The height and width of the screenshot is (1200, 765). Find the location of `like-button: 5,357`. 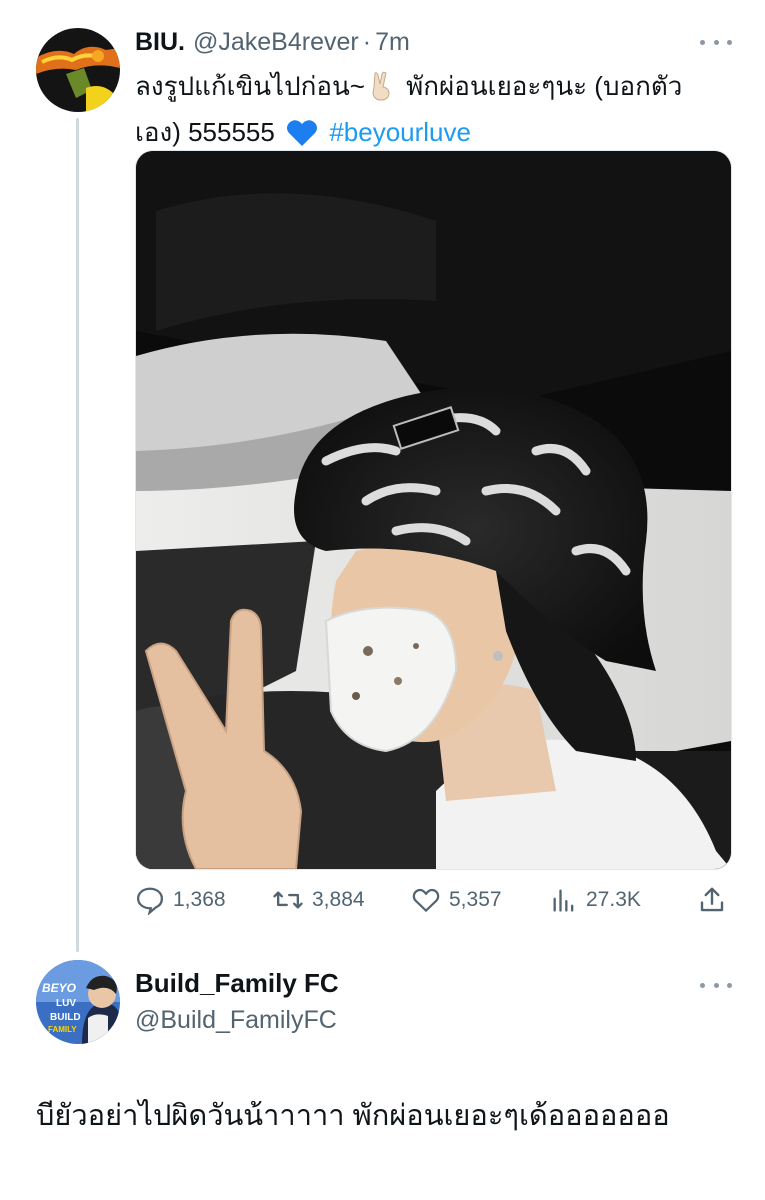

like-button: 5,357 is located at coordinates (456, 900).